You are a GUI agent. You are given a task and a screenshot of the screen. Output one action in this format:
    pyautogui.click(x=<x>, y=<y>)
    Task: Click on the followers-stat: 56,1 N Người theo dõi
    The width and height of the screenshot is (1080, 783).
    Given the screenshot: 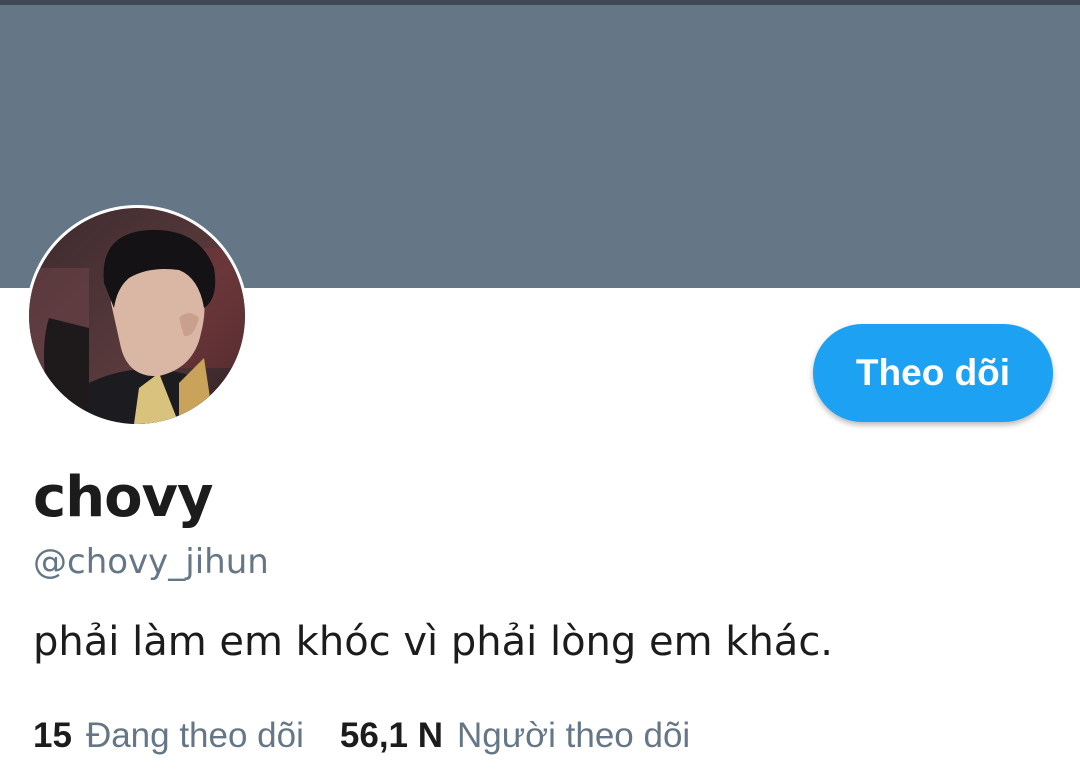 What is the action you would take?
    pyautogui.click(x=515, y=735)
    